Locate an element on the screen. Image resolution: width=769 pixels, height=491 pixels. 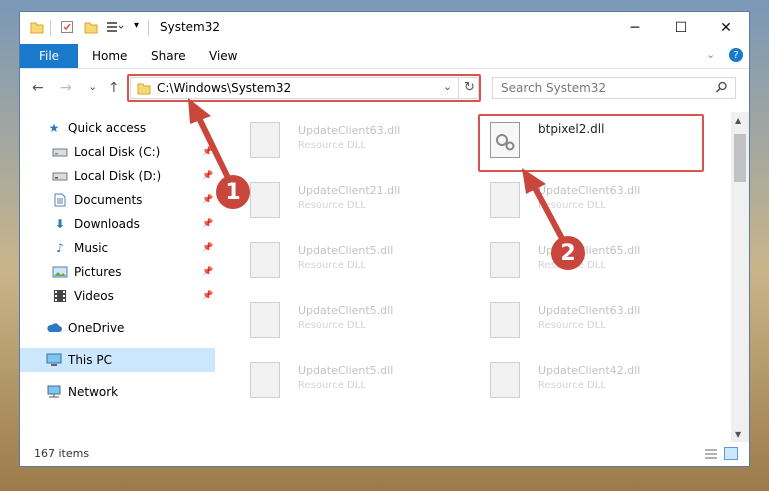
sidebar-item-label: Local Disk (C:) is located at coordinates (117, 152).